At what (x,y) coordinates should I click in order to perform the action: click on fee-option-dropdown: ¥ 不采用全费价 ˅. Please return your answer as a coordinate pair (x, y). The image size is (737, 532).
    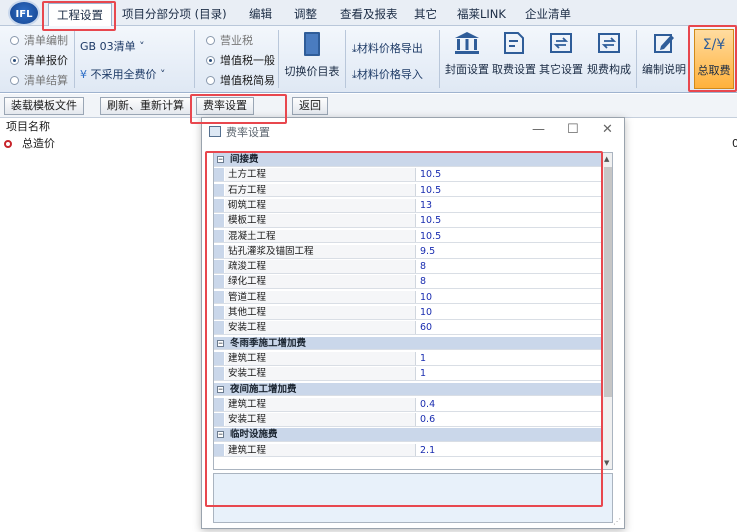
    Looking at the image, I should click on (123, 74).